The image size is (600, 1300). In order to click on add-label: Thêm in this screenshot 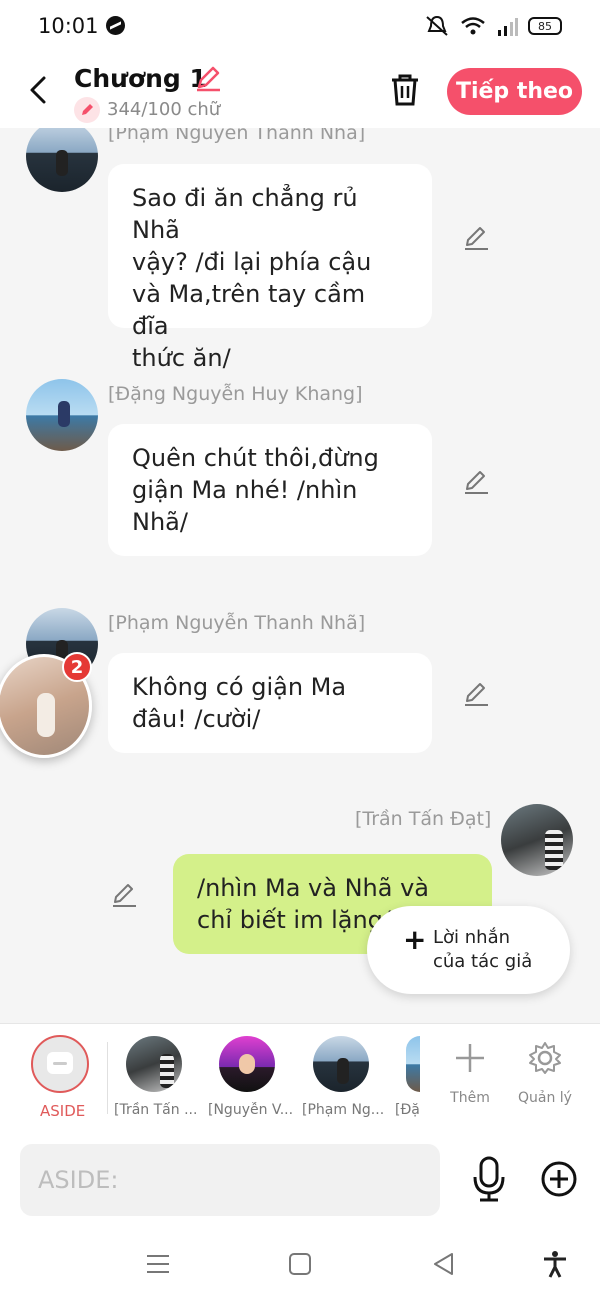, I will do `click(470, 1098)`.